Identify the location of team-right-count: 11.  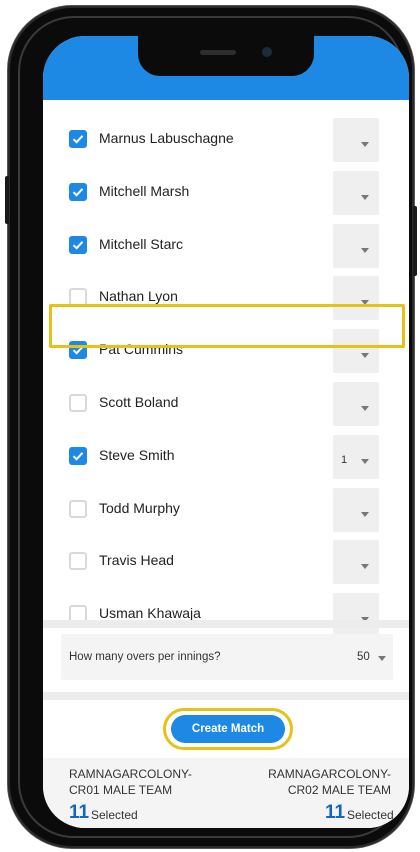
(335, 812).